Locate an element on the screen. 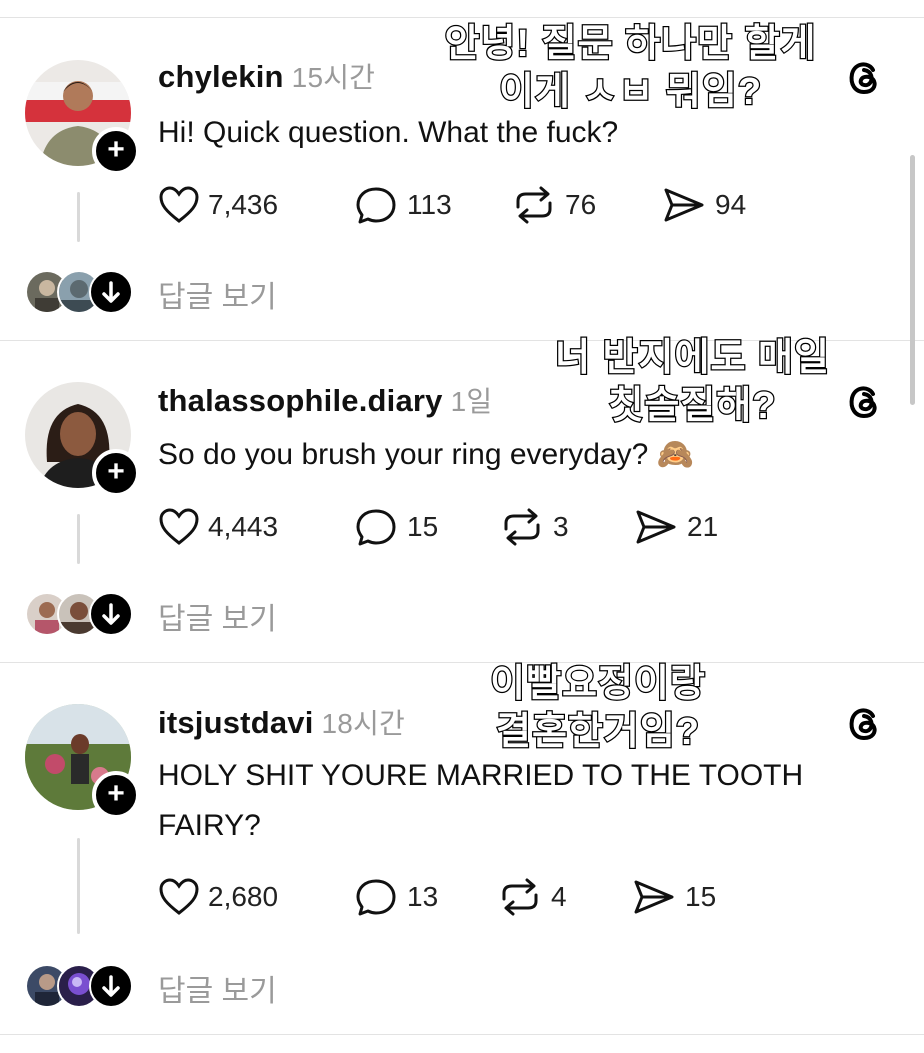  caption-line-2: 결혼한거임? is located at coordinates (598, 732).